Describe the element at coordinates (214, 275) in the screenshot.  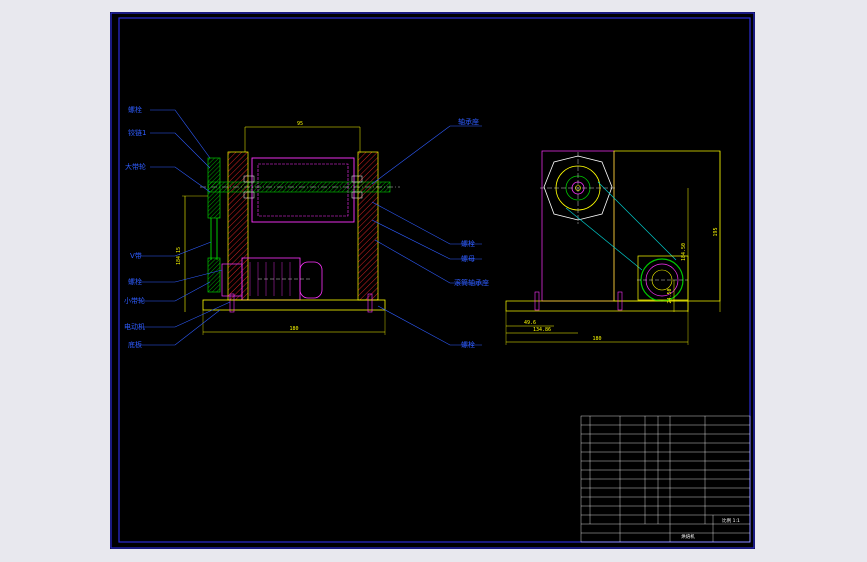
I see `small-pulley` at that location.